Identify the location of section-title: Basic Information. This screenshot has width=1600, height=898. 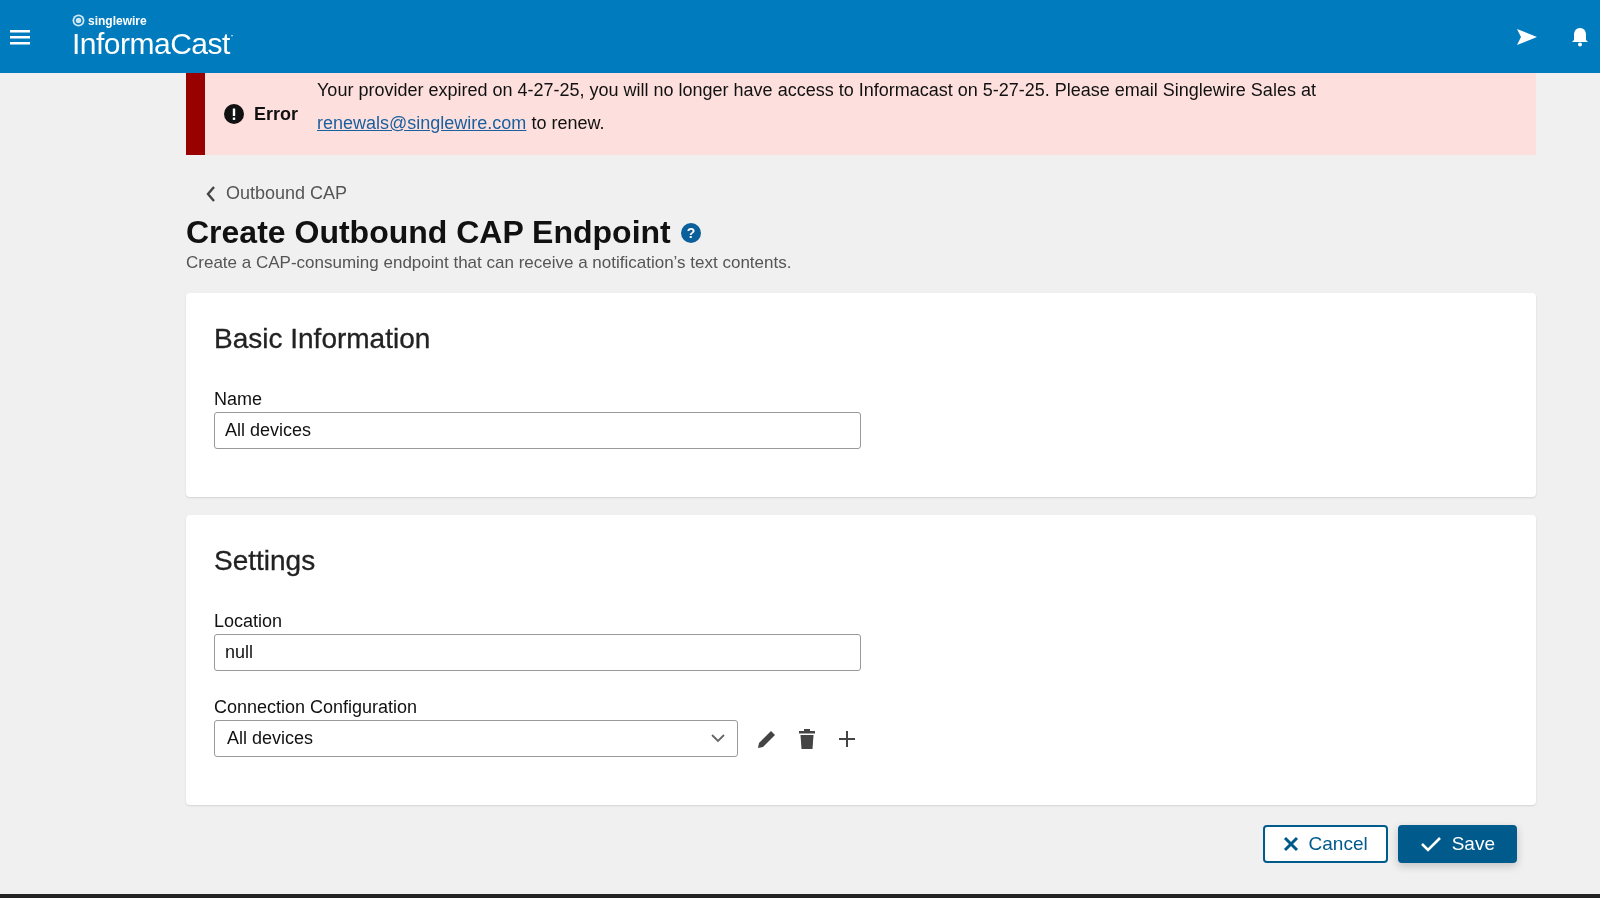
(323, 339).